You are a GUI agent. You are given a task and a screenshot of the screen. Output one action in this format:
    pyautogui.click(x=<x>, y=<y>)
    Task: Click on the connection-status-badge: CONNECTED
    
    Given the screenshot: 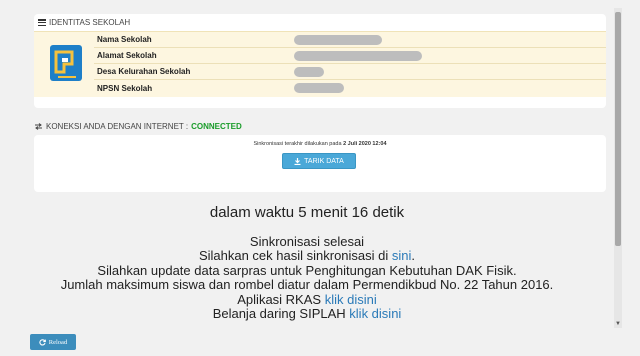 What is the action you would take?
    pyautogui.click(x=216, y=126)
    